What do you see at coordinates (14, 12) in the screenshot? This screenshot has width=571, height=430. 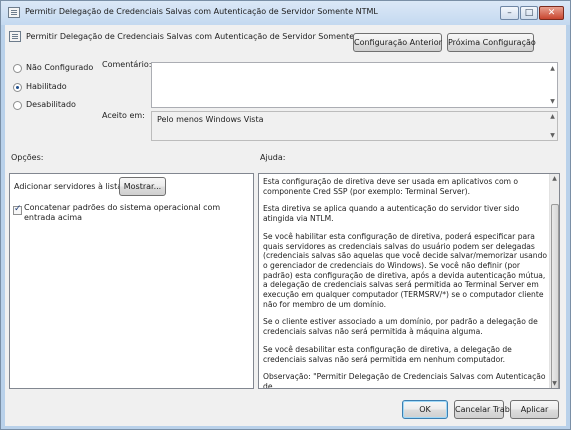 I see `policy-window-icon` at bounding box center [14, 12].